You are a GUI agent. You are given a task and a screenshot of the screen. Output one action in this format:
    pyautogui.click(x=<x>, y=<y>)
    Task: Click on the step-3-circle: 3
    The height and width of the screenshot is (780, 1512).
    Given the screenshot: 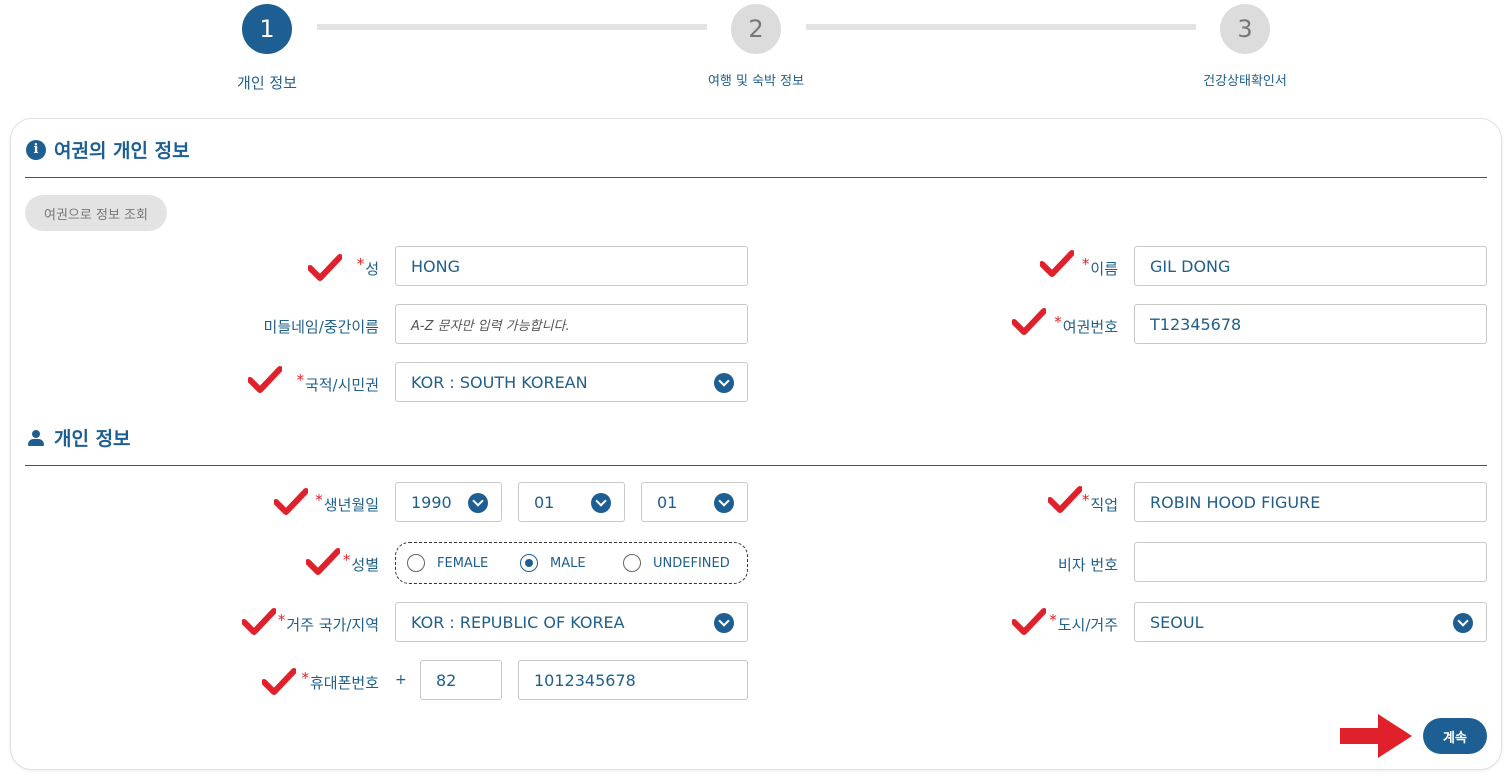 What is the action you would take?
    pyautogui.click(x=1245, y=29)
    